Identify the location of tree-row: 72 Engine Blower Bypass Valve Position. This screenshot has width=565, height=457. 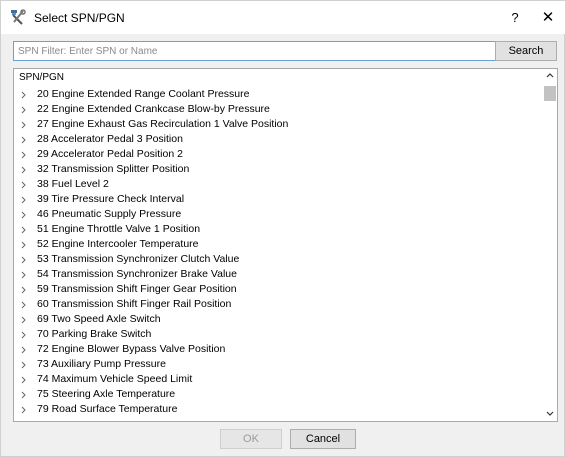
(279, 349).